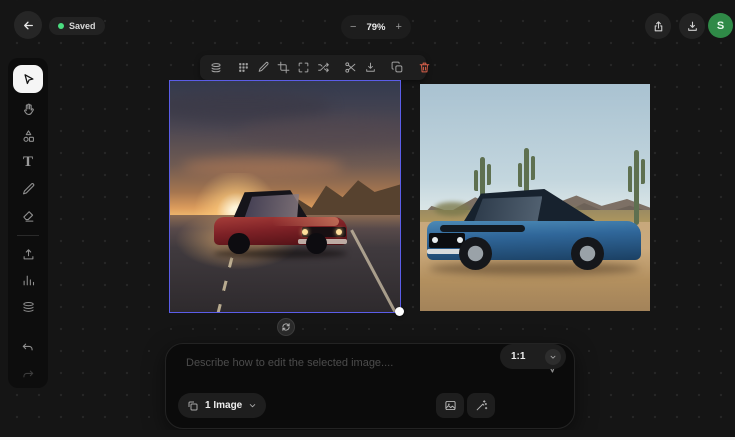 This screenshot has height=440, width=735. I want to click on layers-tool-button, so click(28, 307).